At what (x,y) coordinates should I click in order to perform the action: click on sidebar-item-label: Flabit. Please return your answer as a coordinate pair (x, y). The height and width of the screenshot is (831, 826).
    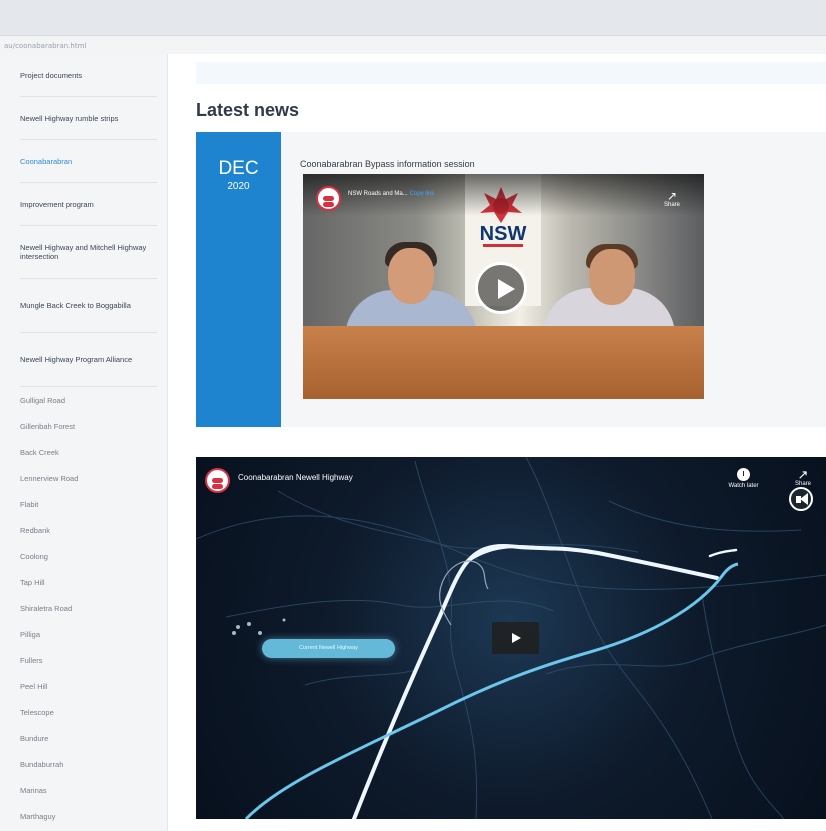
    Looking at the image, I should click on (29, 504).